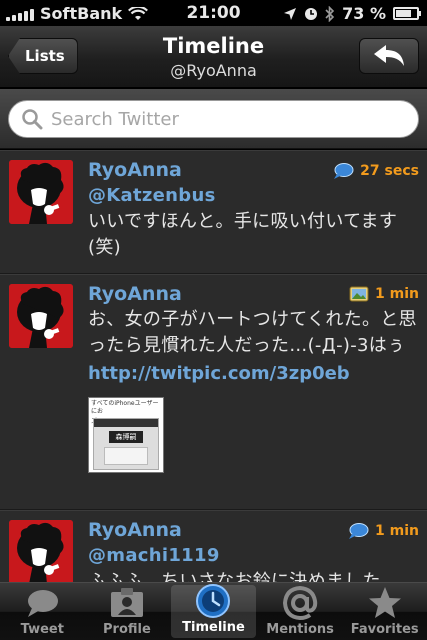  What do you see at coordinates (213, 601) in the screenshot?
I see `clock-icon` at bounding box center [213, 601].